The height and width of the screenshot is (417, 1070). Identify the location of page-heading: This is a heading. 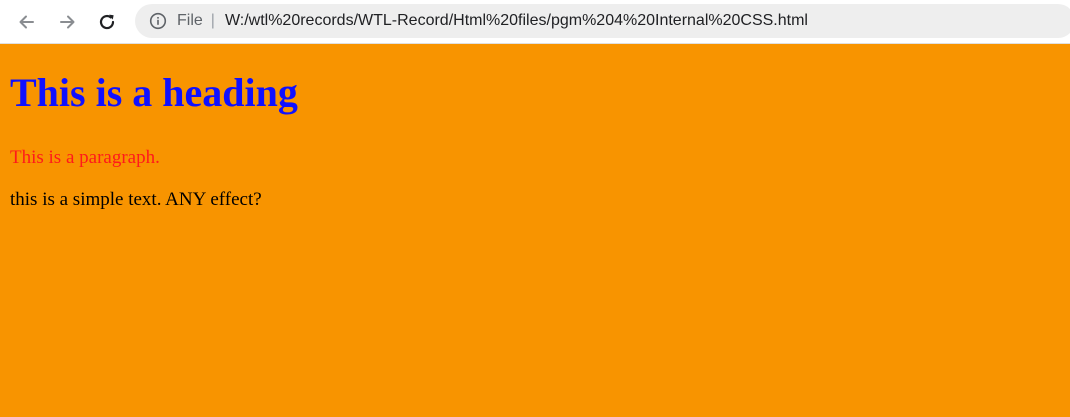
(154, 92).